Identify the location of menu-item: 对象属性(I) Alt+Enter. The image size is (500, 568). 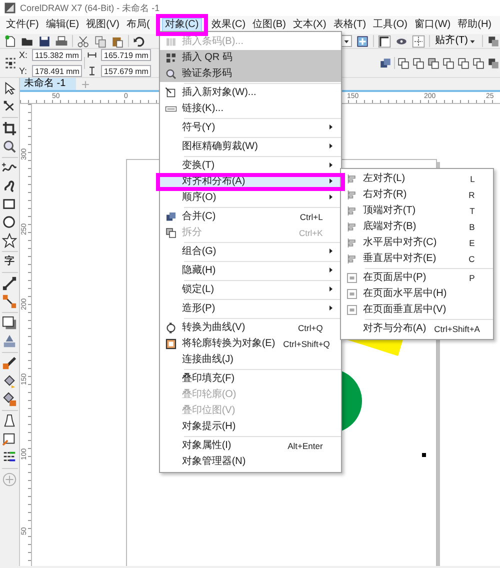
(250, 446).